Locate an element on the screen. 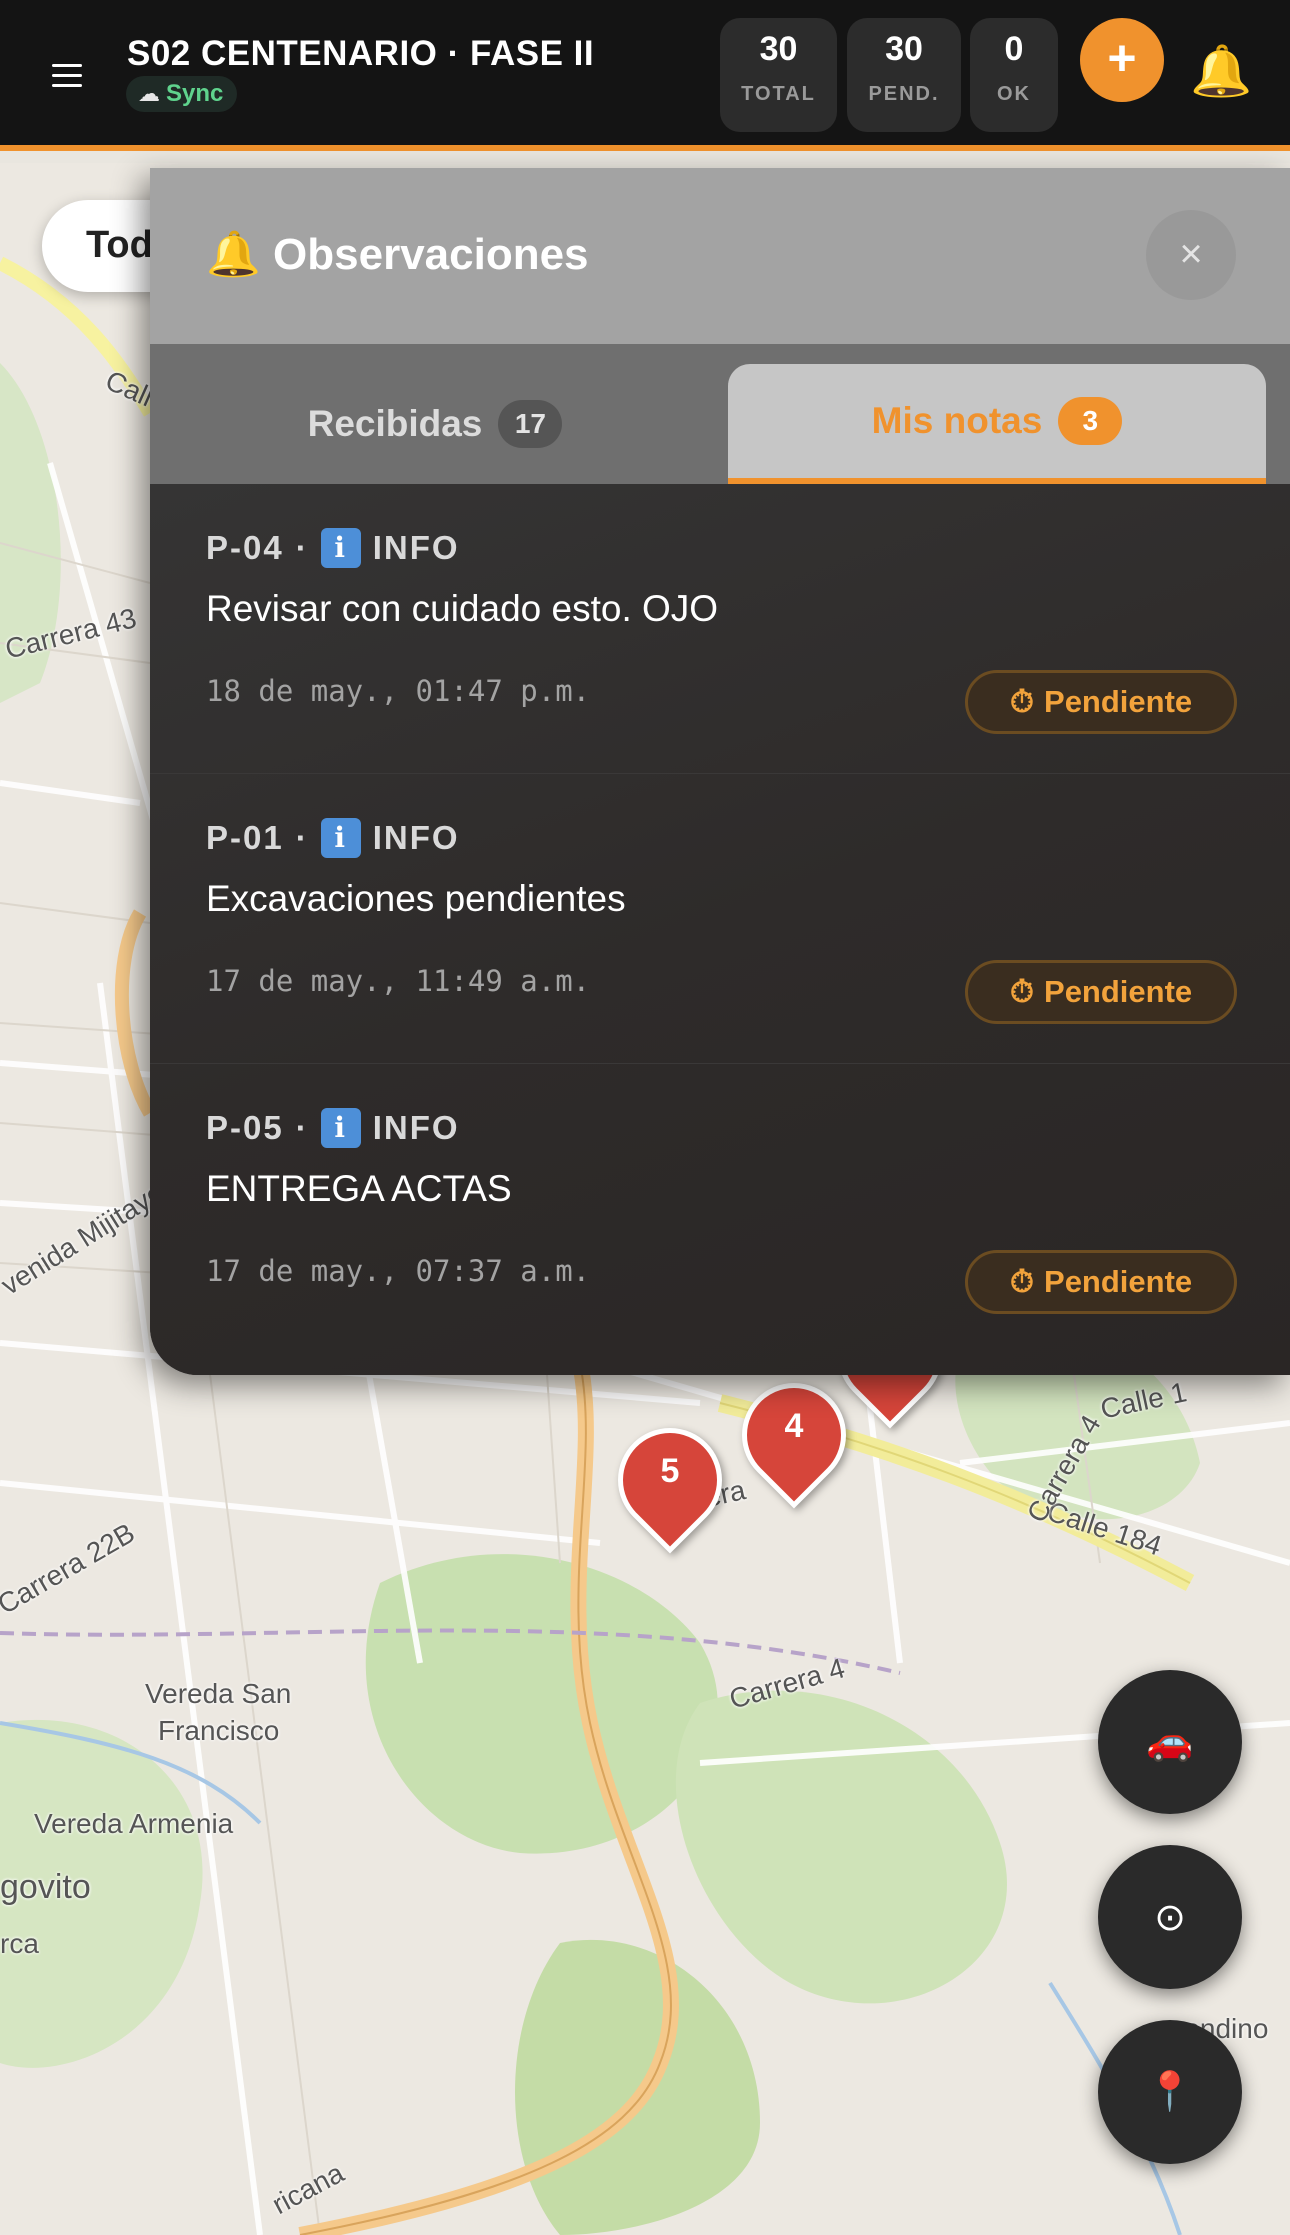 The height and width of the screenshot is (2235, 1290). tab-mis-notas: Mis notas 3 is located at coordinates (997, 424).